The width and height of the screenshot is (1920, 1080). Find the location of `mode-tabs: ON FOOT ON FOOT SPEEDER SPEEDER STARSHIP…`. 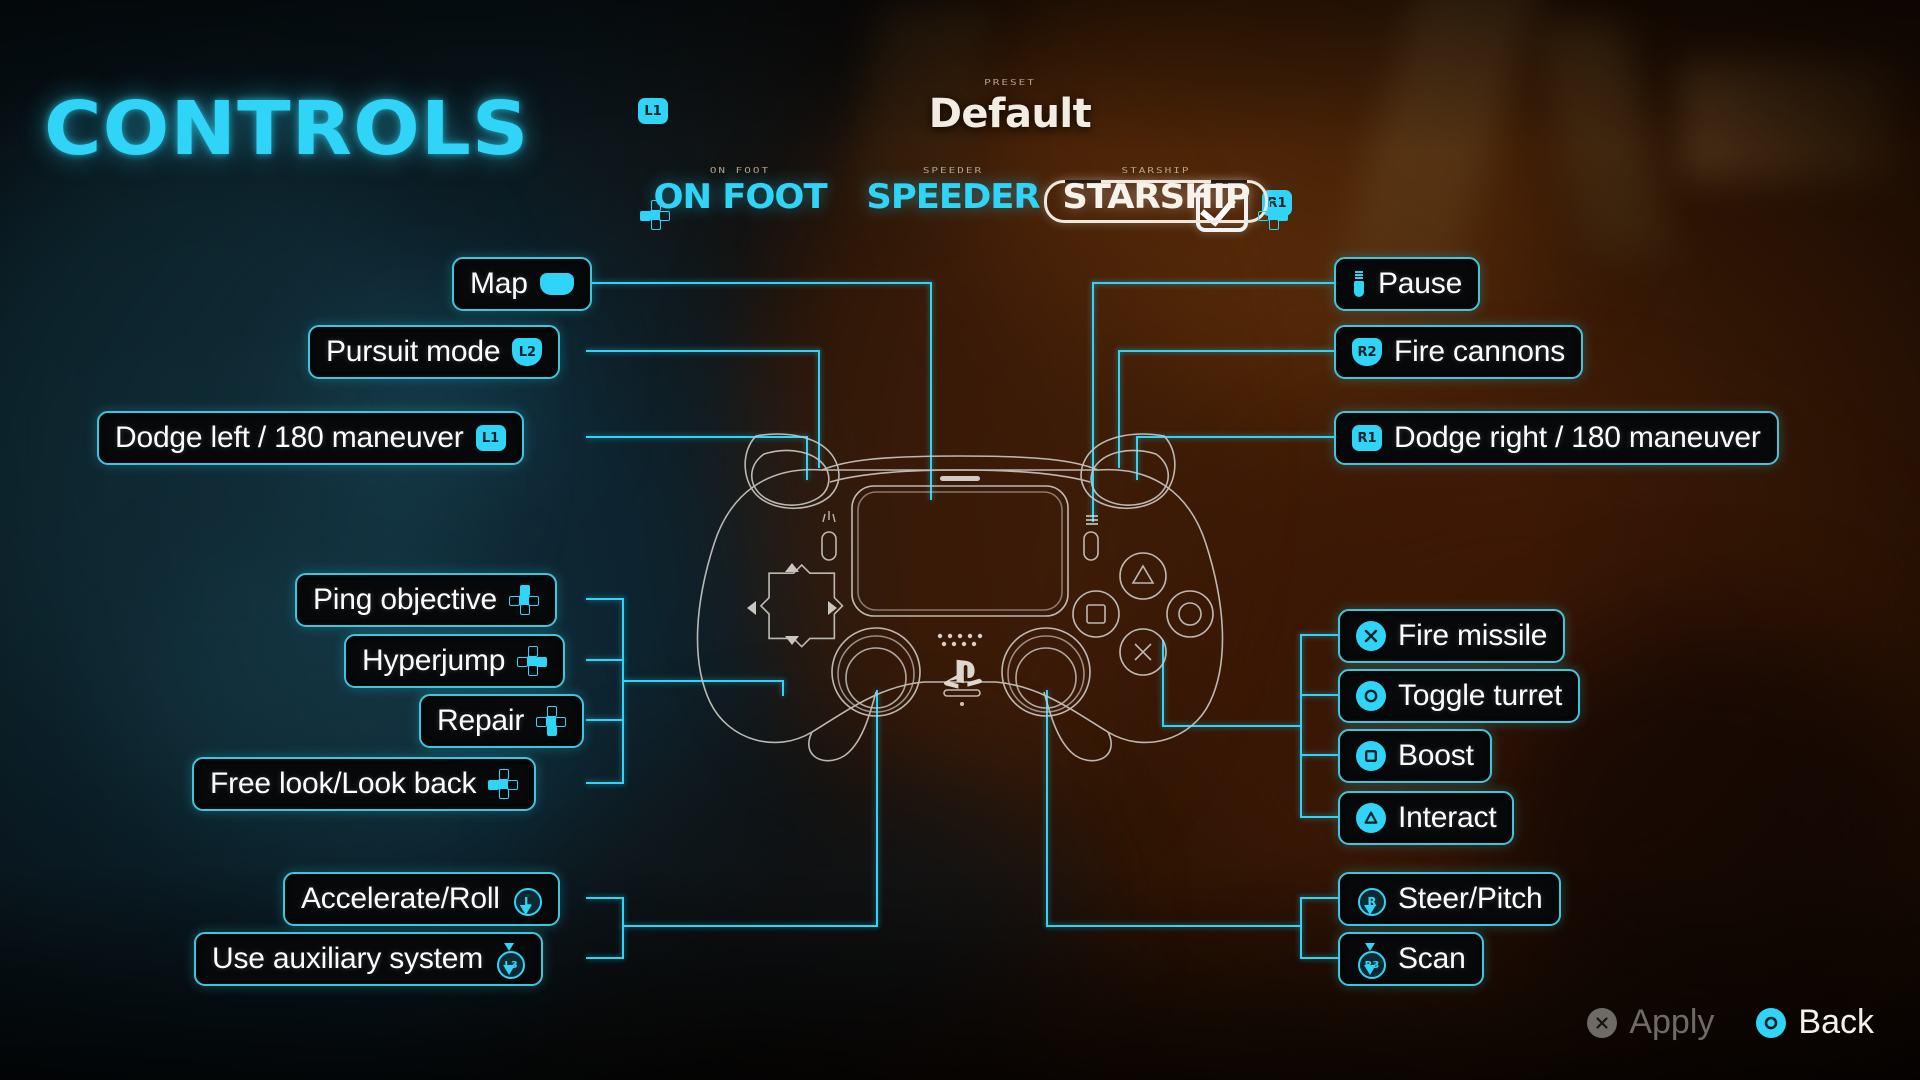

mode-tabs: ON FOOT ON FOOT SPEEDER SPEEDER STARSHIP… is located at coordinates (960, 208).